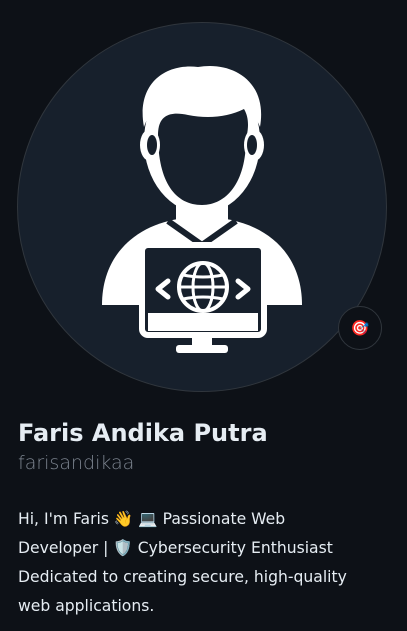 This screenshot has height=631, width=407. I want to click on bio-line: web applications., so click(86, 606).